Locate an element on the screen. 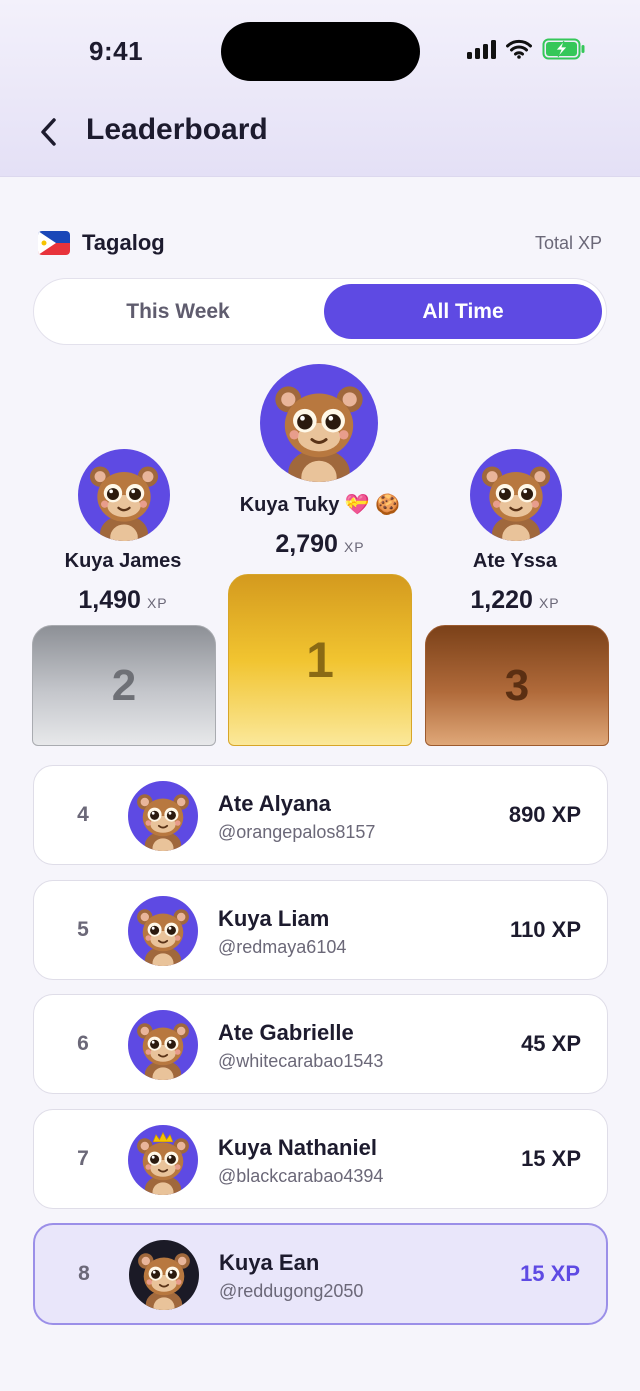 The image size is (640, 1391). user-xp: 890 XP is located at coordinates (544, 814).